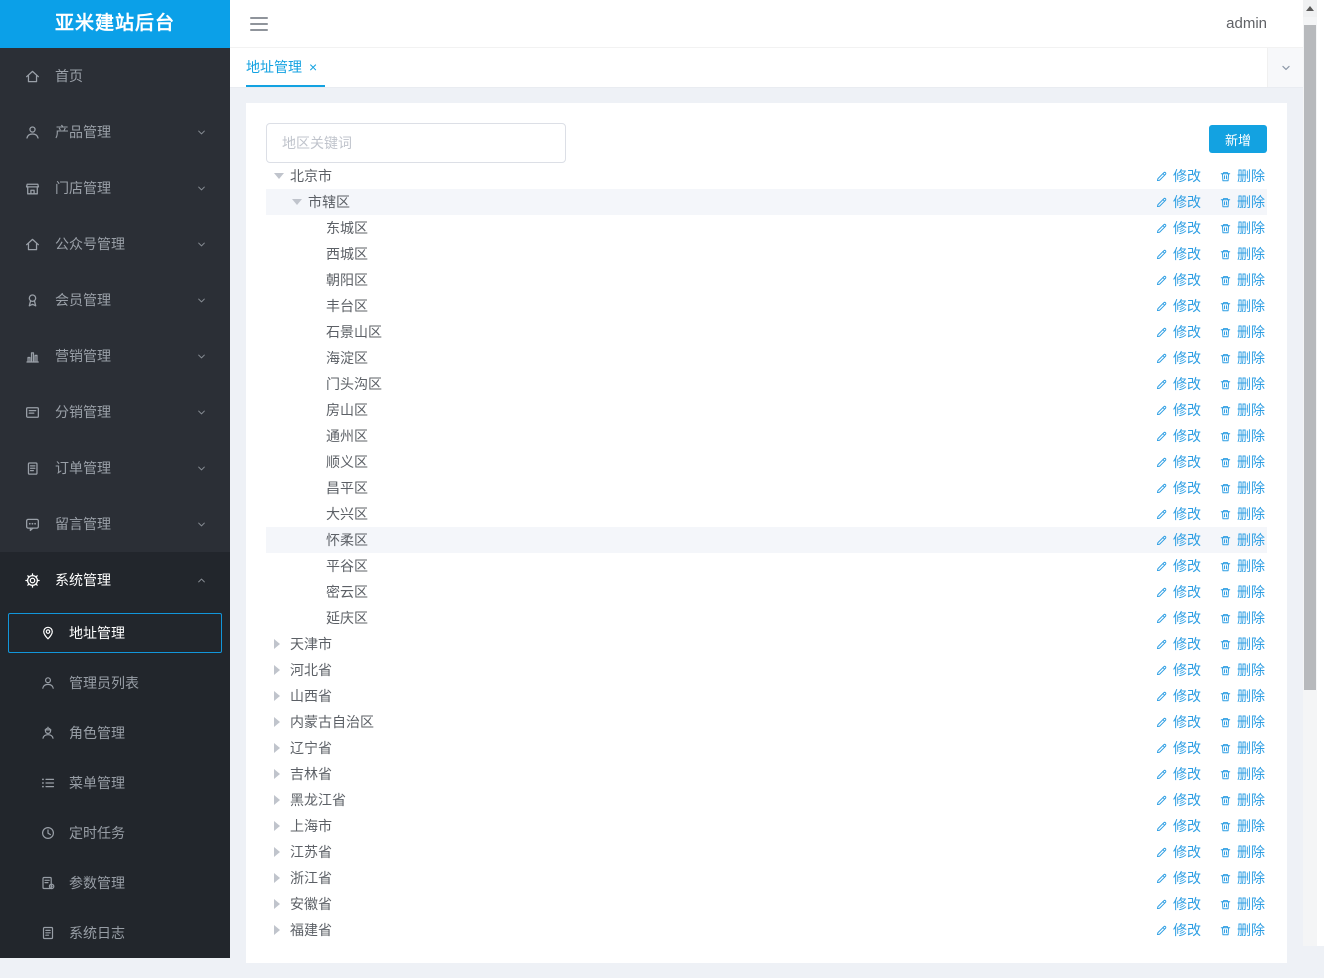 This screenshot has width=1324, height=978. Describe the element at coordinates (1310, 8) in the screenshot. I see `scrollbar-up-arrow-icon` at that location.